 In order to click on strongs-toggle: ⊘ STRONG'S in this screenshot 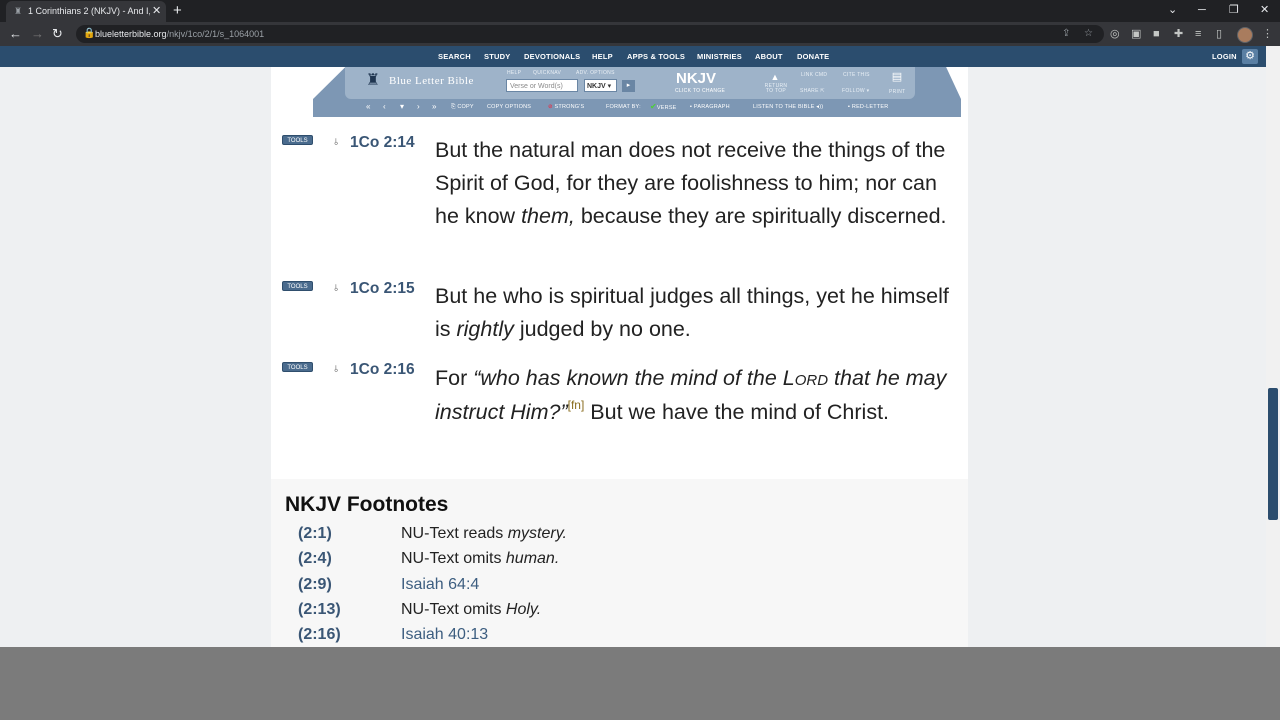, I will do `click(566, 107)`.